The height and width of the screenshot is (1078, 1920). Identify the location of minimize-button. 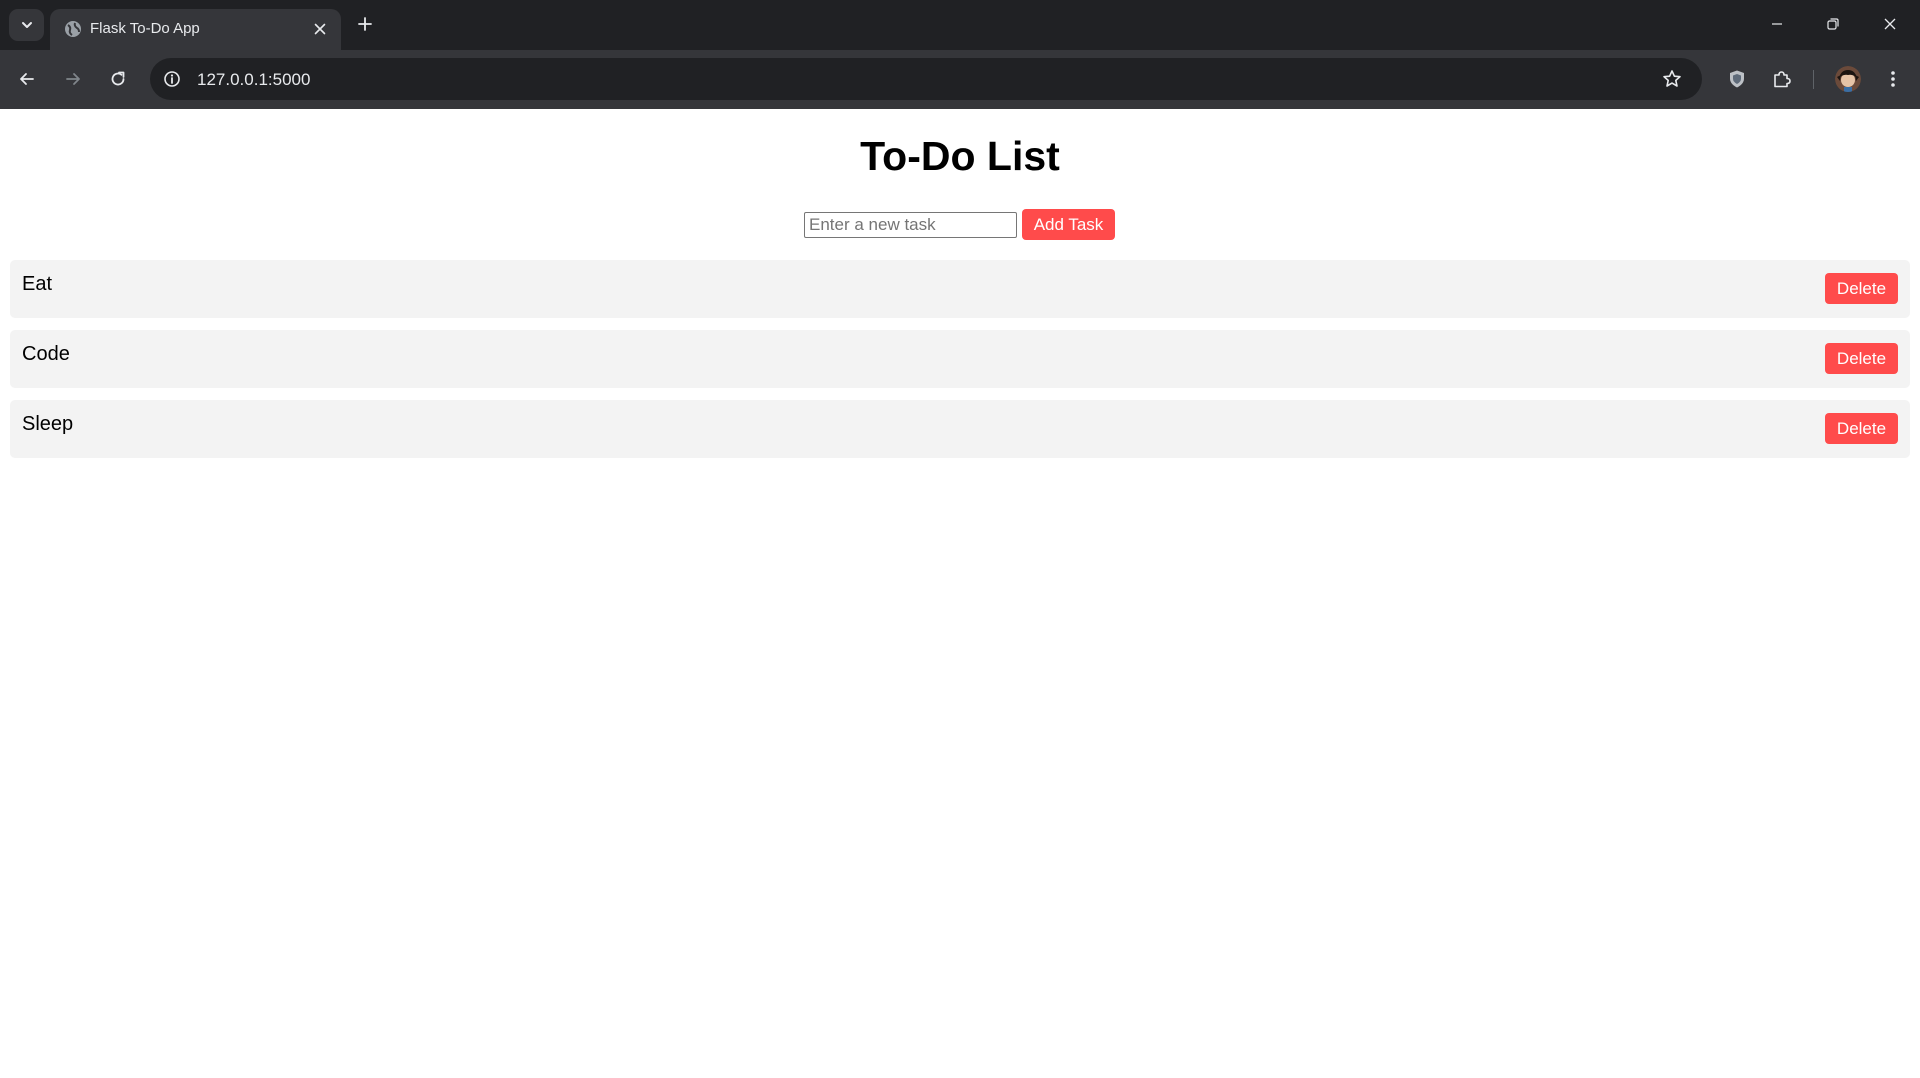
(1777, 24).